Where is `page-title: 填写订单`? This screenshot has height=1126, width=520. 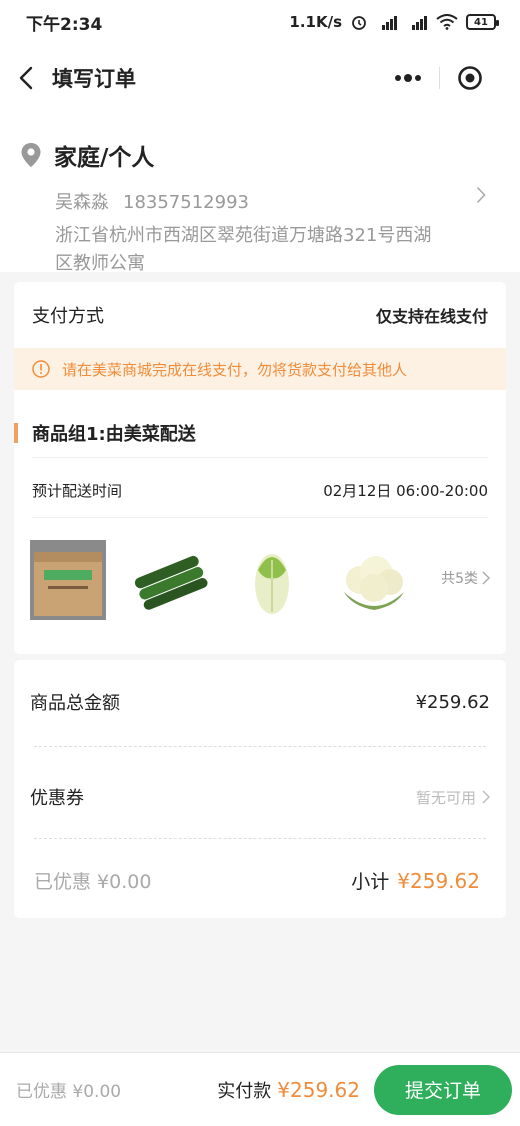
page-title: 填写订单 is located at coordinates (94, 79).